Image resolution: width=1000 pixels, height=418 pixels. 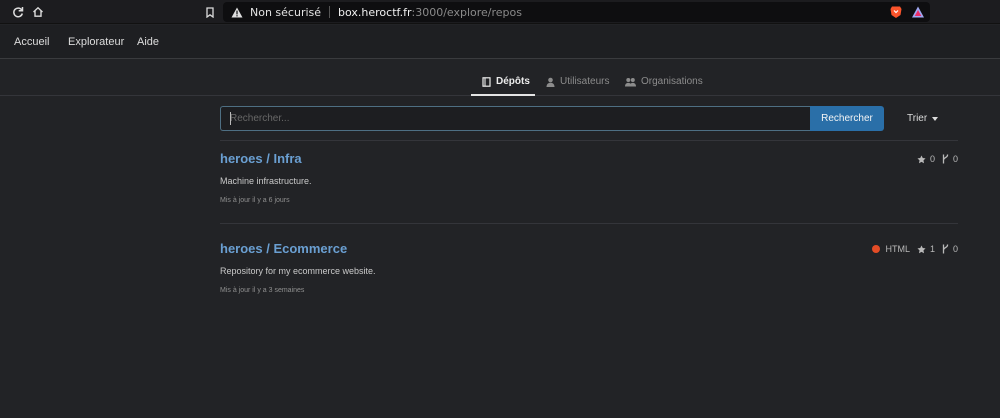 I want to click on search-button: Rechercher, so click(x=847, y=118).